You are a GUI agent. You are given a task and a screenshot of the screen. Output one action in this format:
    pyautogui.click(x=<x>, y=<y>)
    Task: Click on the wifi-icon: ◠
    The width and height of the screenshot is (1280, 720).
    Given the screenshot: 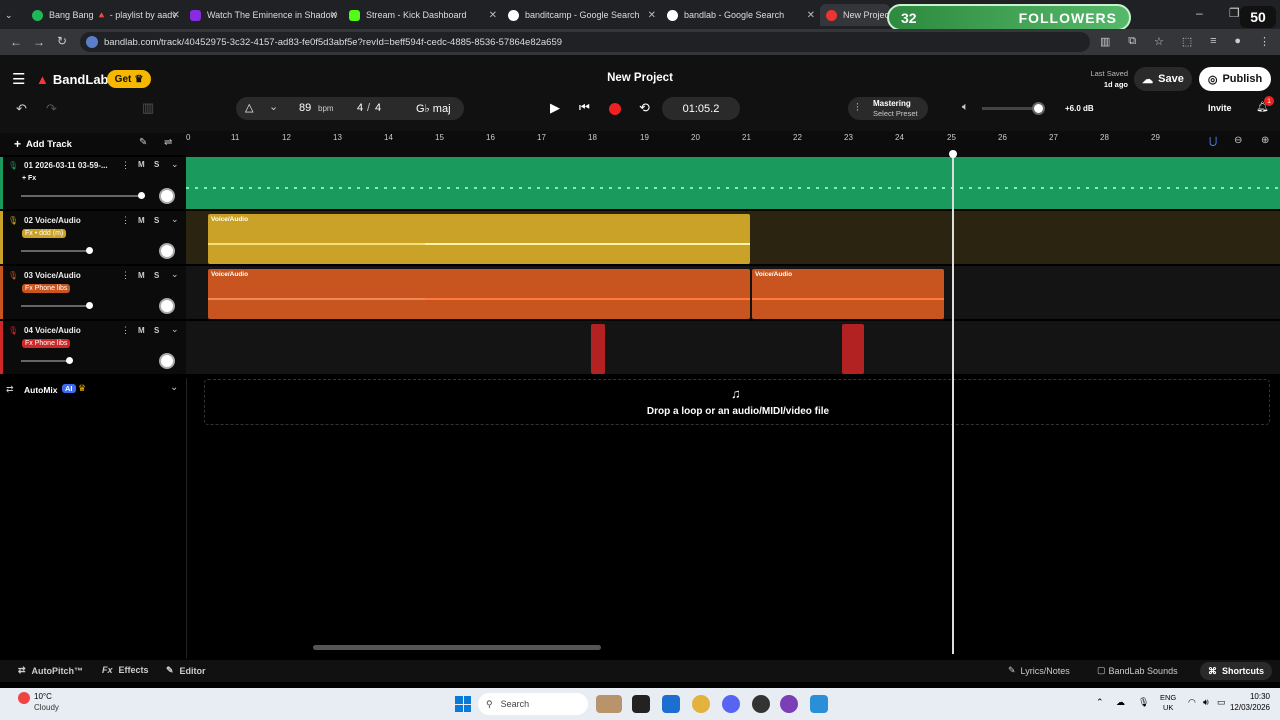 What is the action you would take?
    pyautogui.click(x=1192, y=702)
    